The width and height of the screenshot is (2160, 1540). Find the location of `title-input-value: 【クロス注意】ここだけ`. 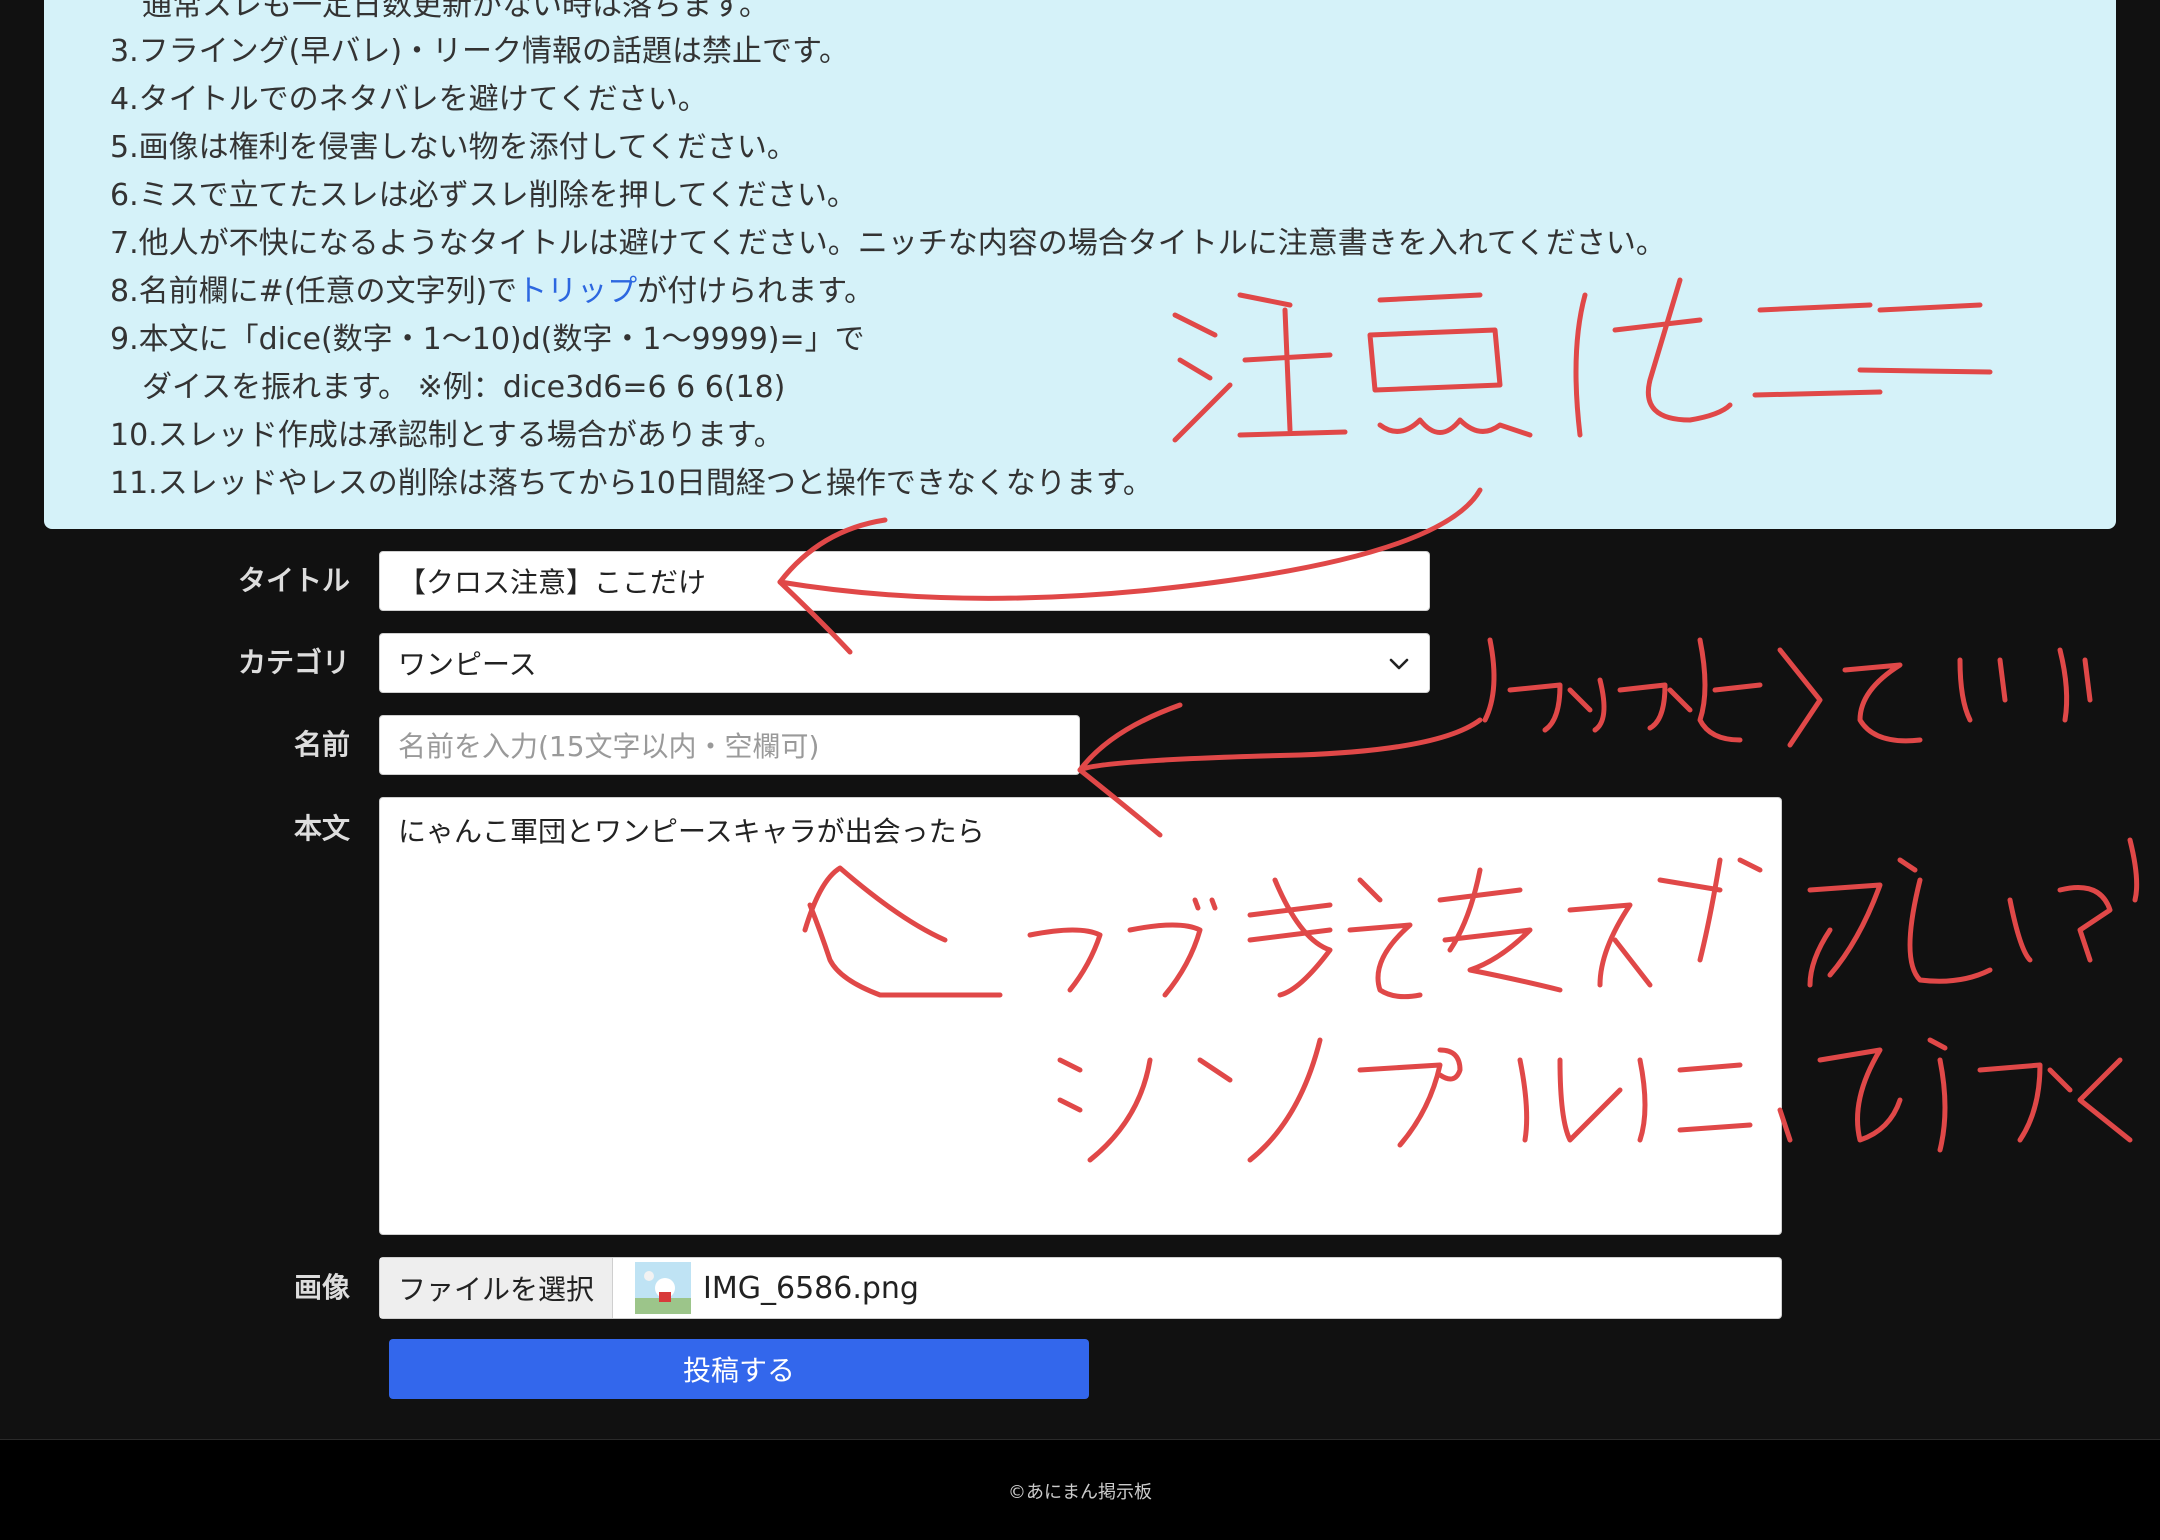

title-input-value: 【クロス注意】ここだけ is located at coordinates (552, 582).